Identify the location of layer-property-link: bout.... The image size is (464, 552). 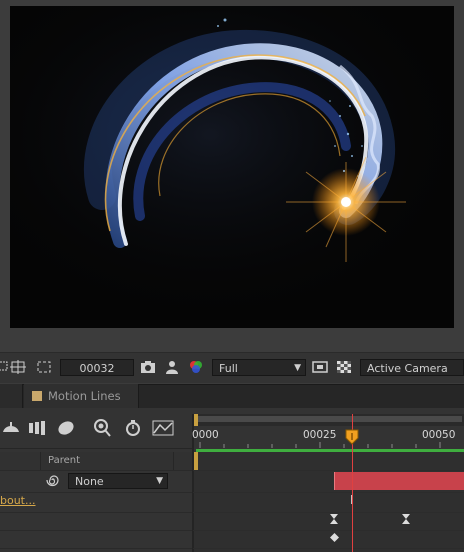
(18, 500).